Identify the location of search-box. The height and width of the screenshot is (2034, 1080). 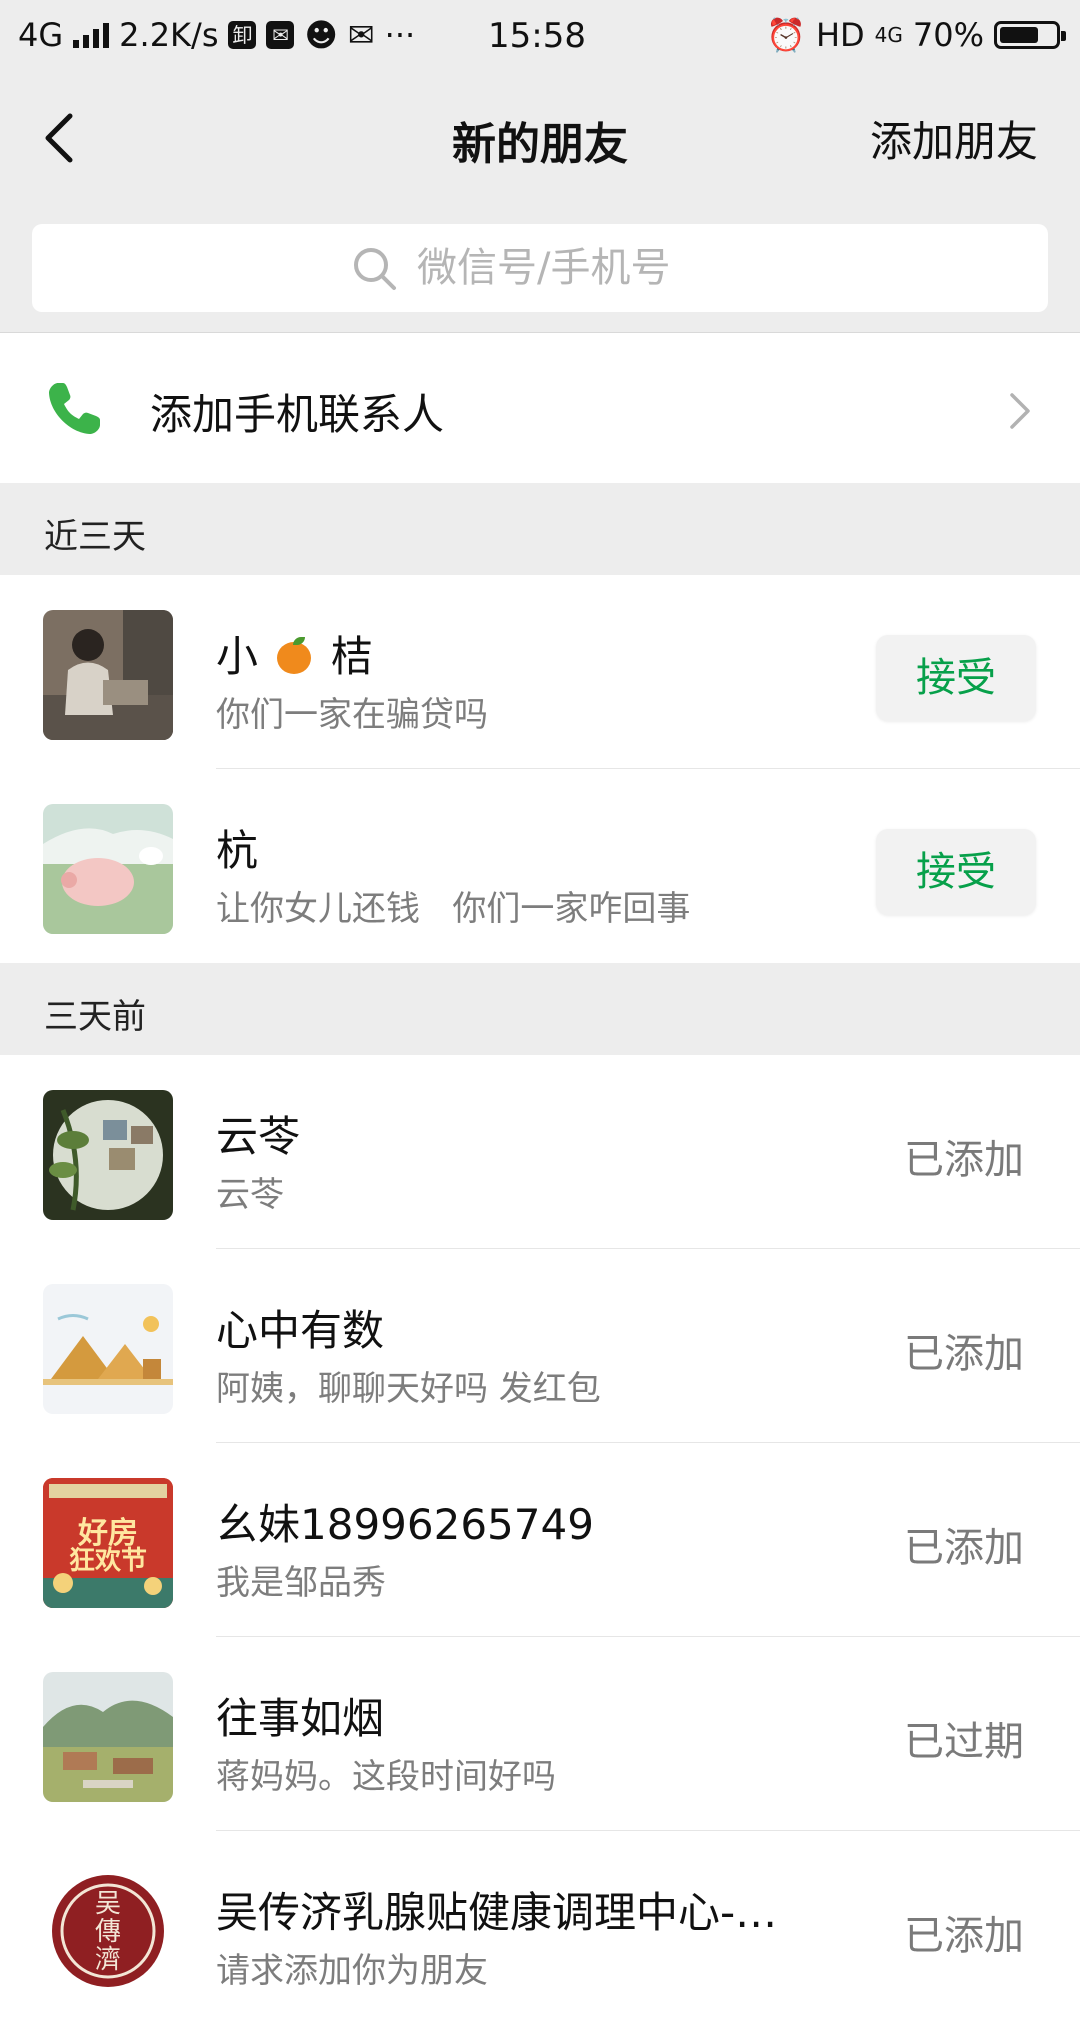
(540, 268).